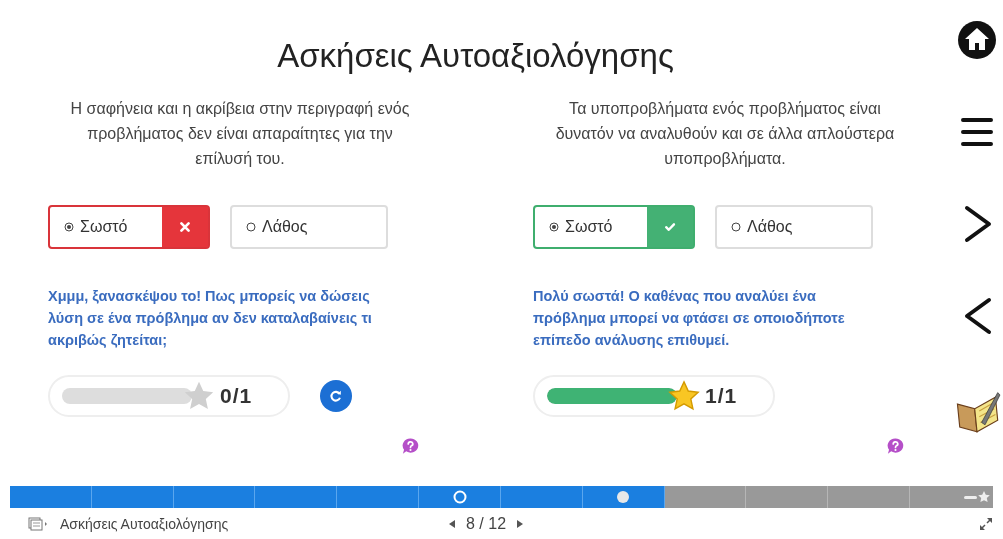  I want to click on question-text: Τα υποπροβλήματα ενός προβλήματος είναι δυνατόν να αναλυθούν και σε άλλα απλούστερα υποπροβλήματα., so click(725, 134).